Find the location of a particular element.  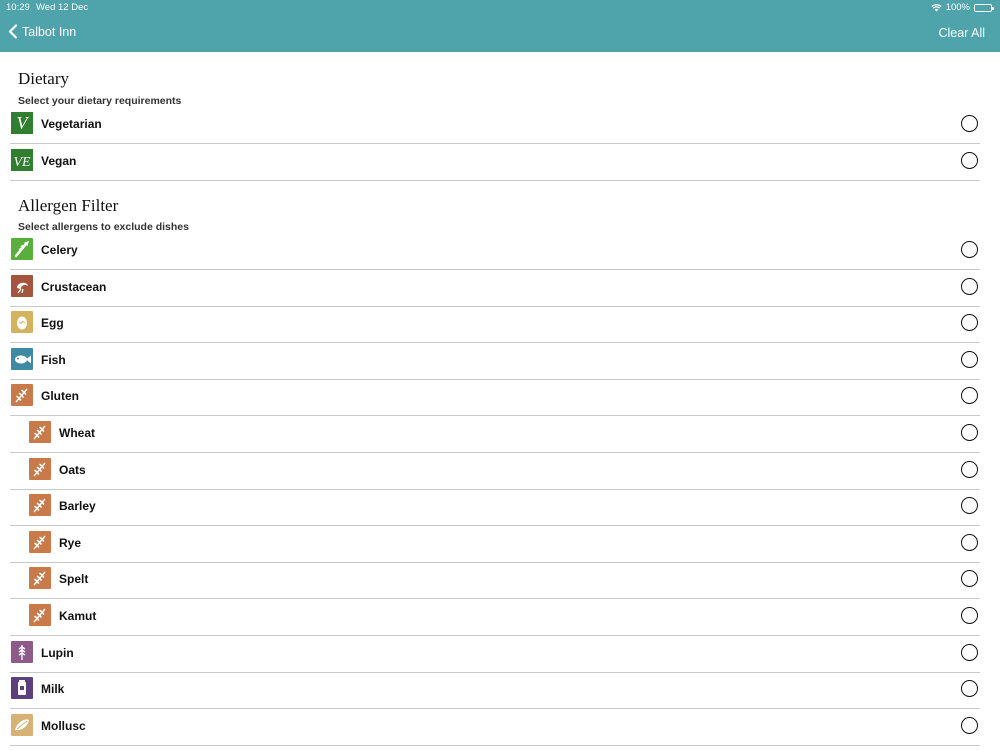

list-item-mollusc: Mollusc is located at coordinates (500, 728).